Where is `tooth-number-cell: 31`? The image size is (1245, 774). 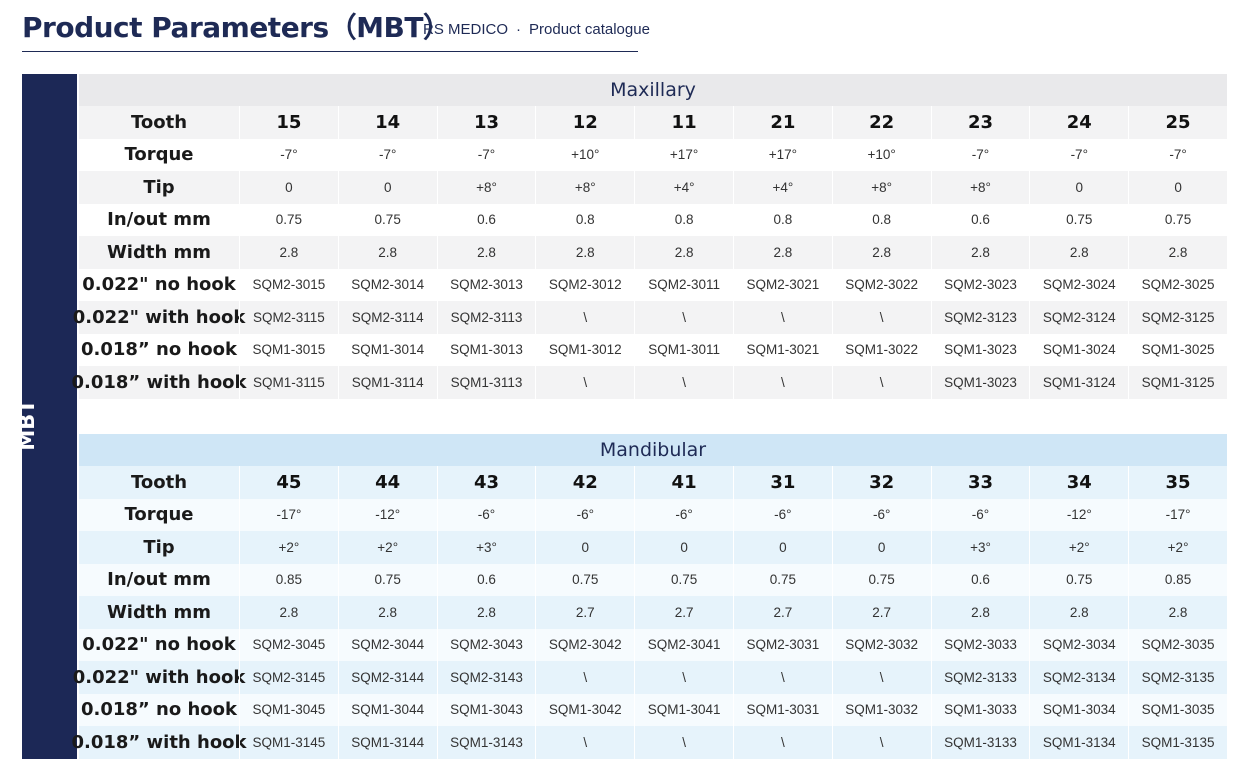 tooth-number-cell: 31 is located at coordinates (782, 482).